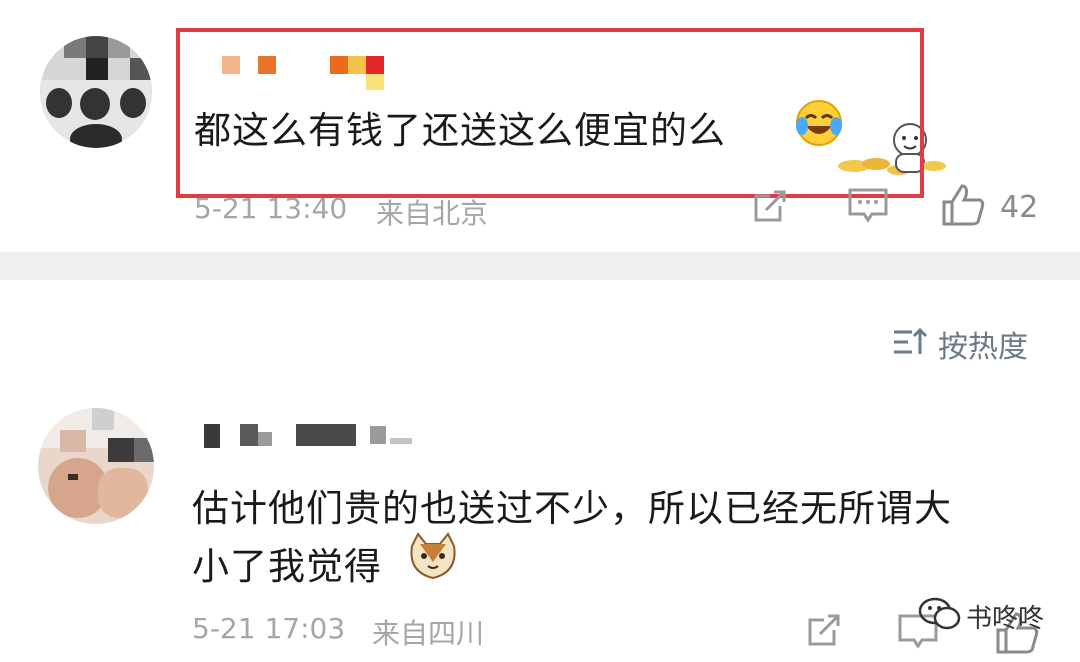 Image resolution: width=1080 pixels, height=662 pixels. Describe the element at coordinates (910, 342) in the screenshot. I see `sort-icon` at that location.